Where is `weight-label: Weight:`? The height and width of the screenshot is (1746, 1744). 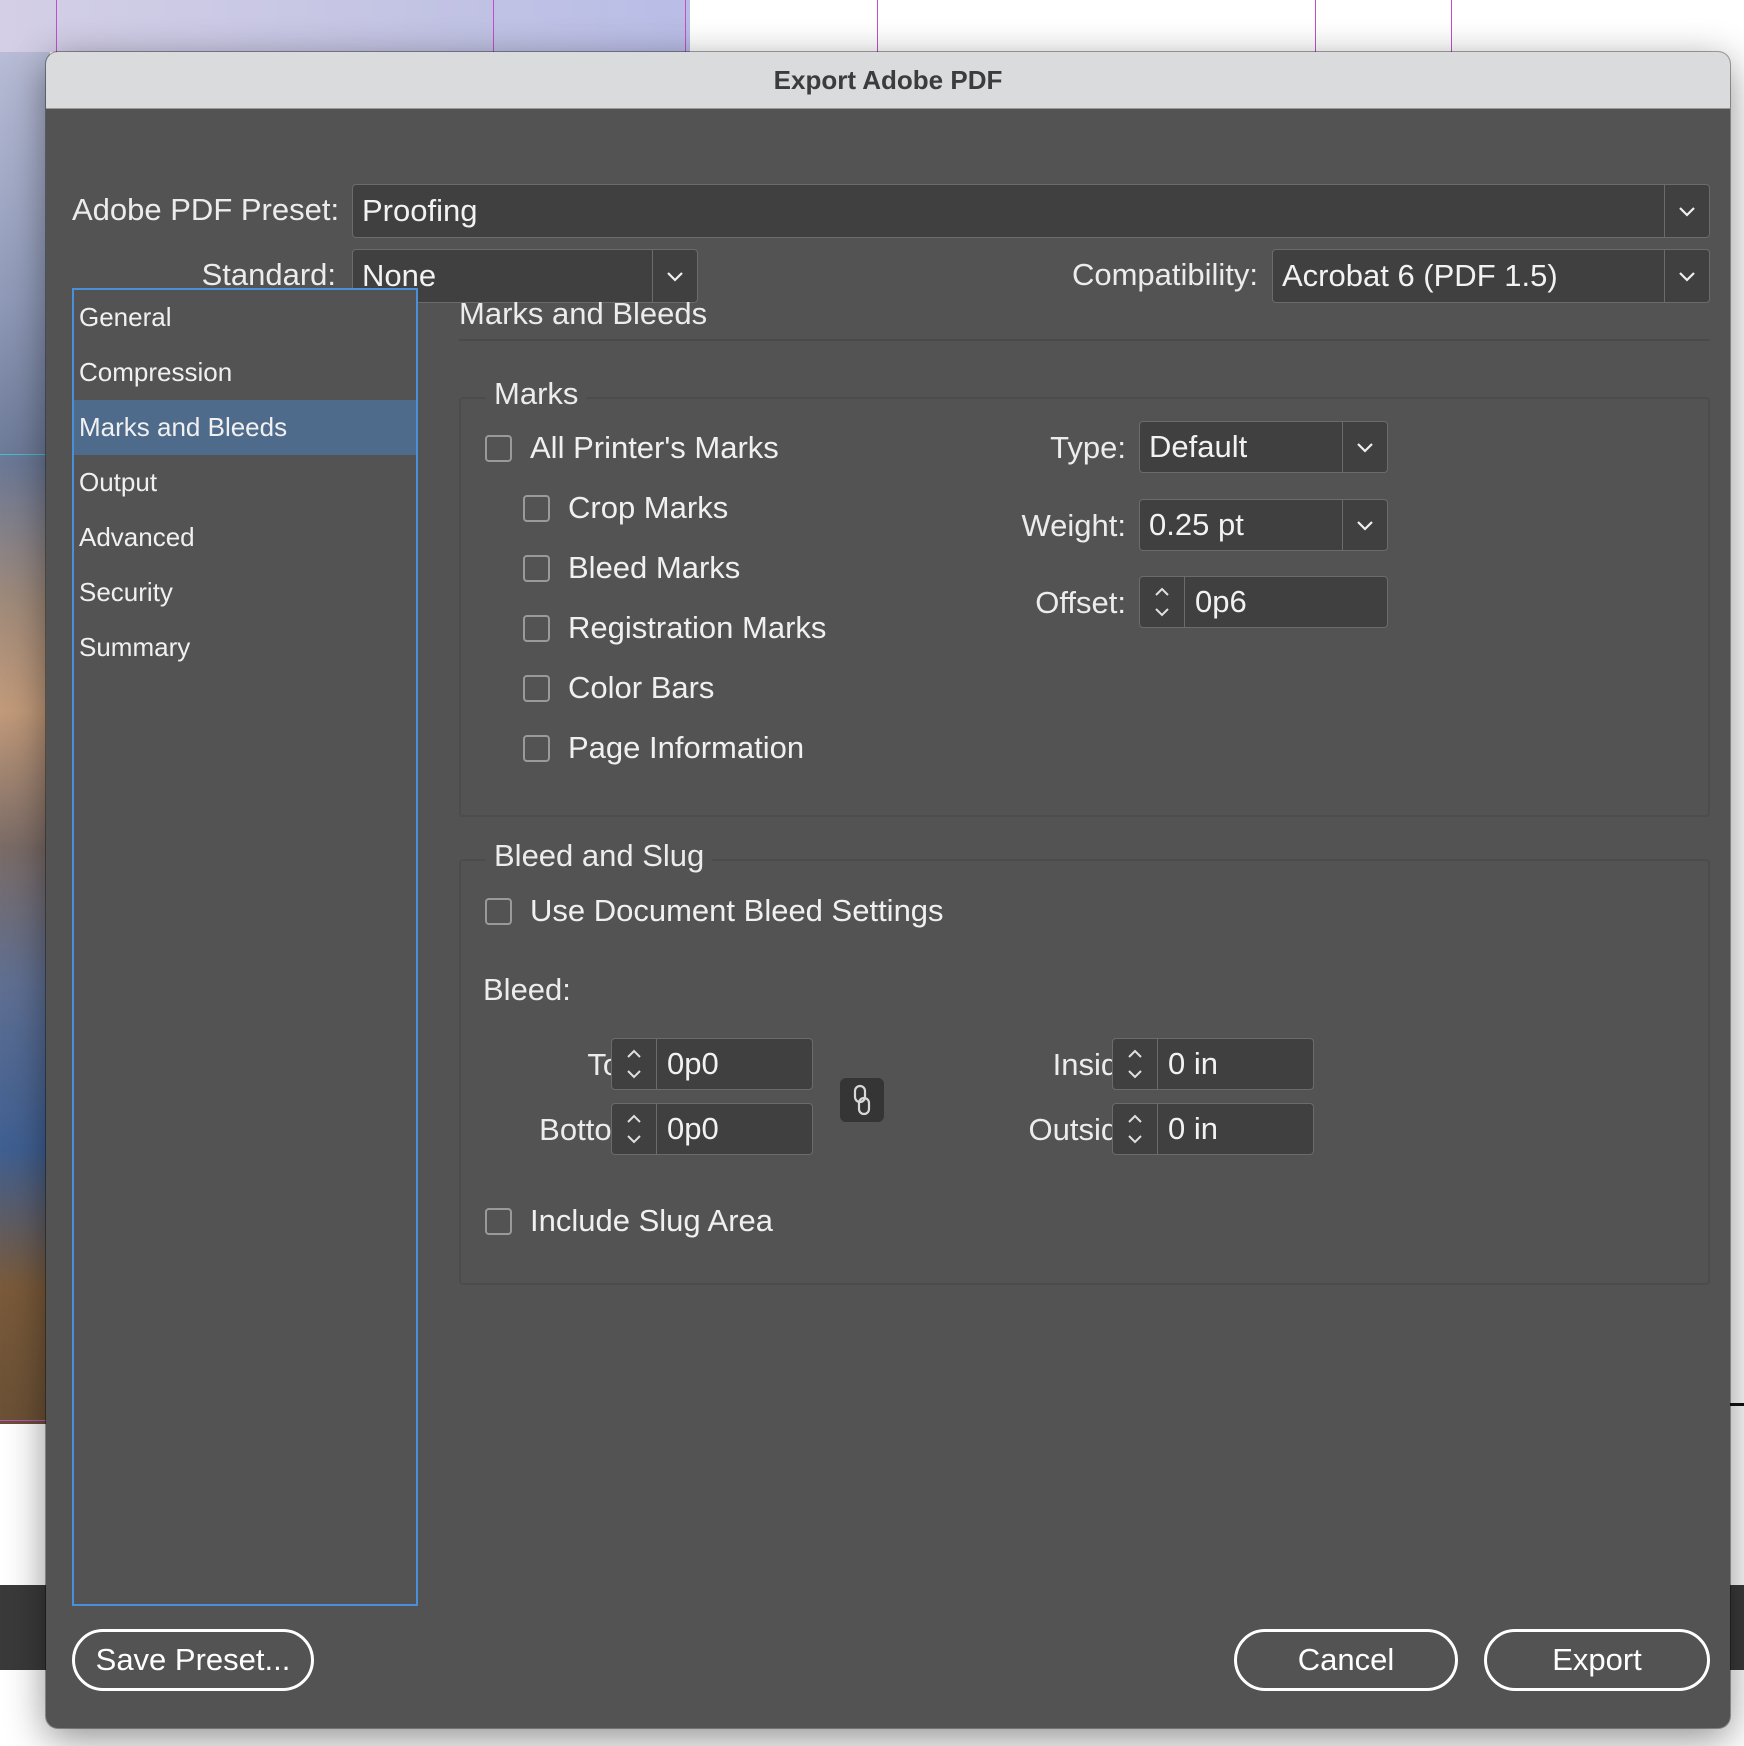
weight-label: Weight: is located at coordinates (1073, 525).